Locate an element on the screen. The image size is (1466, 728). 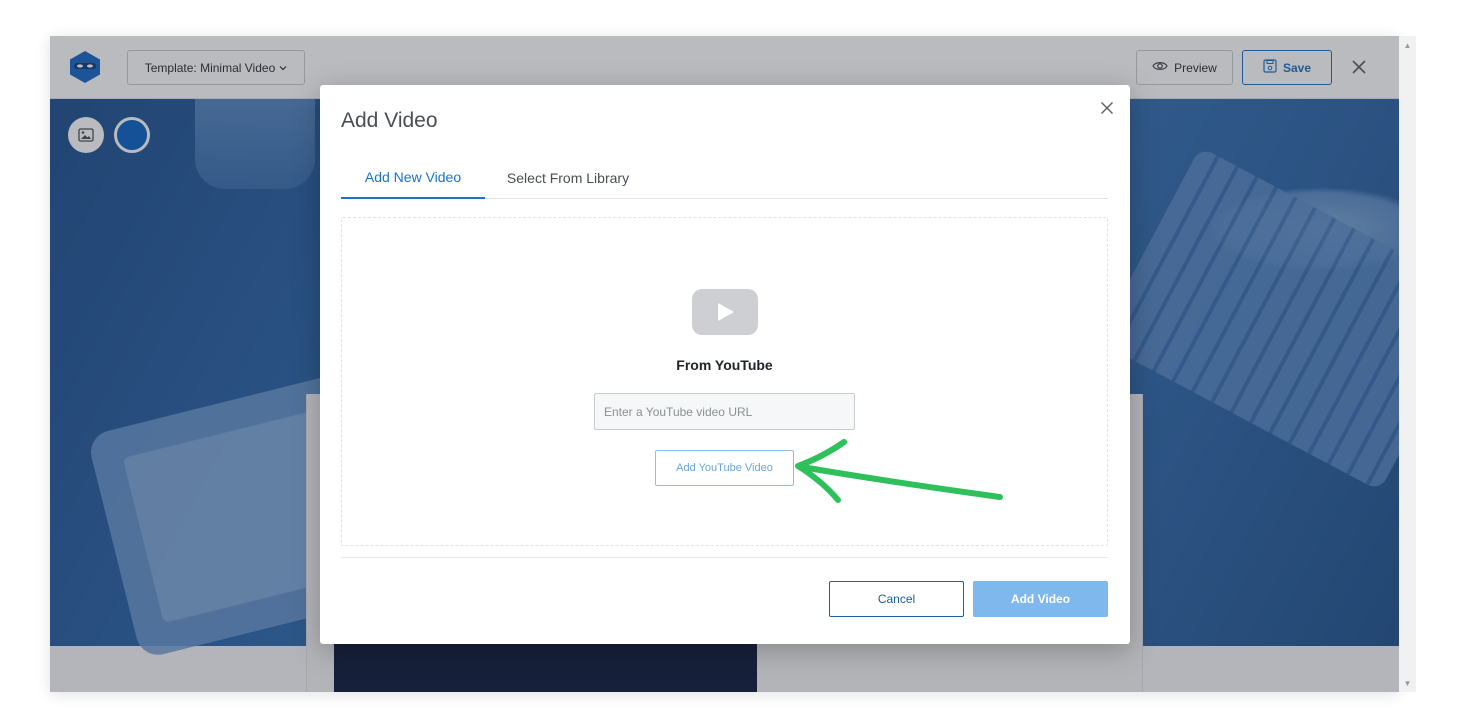
add-video-button: Add Video is located at coordinates (1040, 599).